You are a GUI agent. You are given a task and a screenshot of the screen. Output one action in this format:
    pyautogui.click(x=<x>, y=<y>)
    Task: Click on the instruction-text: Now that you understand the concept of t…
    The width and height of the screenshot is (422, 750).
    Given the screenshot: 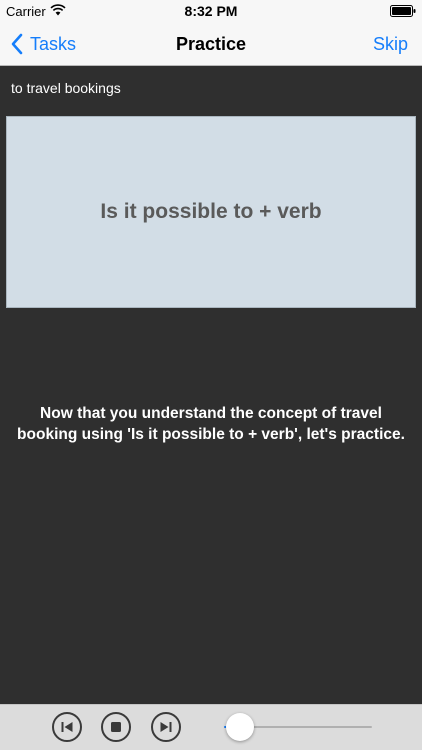 What is the action you would take?
    pyautogui.click(x=211, y=424)
    